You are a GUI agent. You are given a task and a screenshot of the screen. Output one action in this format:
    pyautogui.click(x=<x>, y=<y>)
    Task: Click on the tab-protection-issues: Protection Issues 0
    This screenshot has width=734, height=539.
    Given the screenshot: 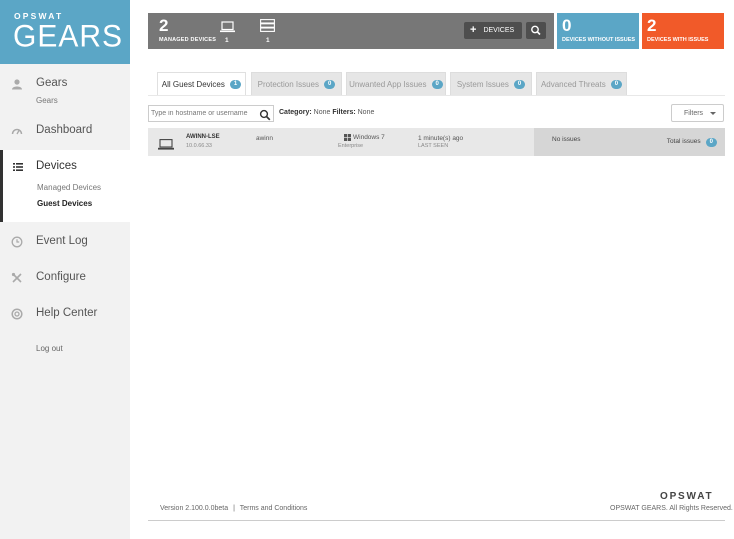 What is the action you would take?
    pyautogui.click(x=296, y=83)
    